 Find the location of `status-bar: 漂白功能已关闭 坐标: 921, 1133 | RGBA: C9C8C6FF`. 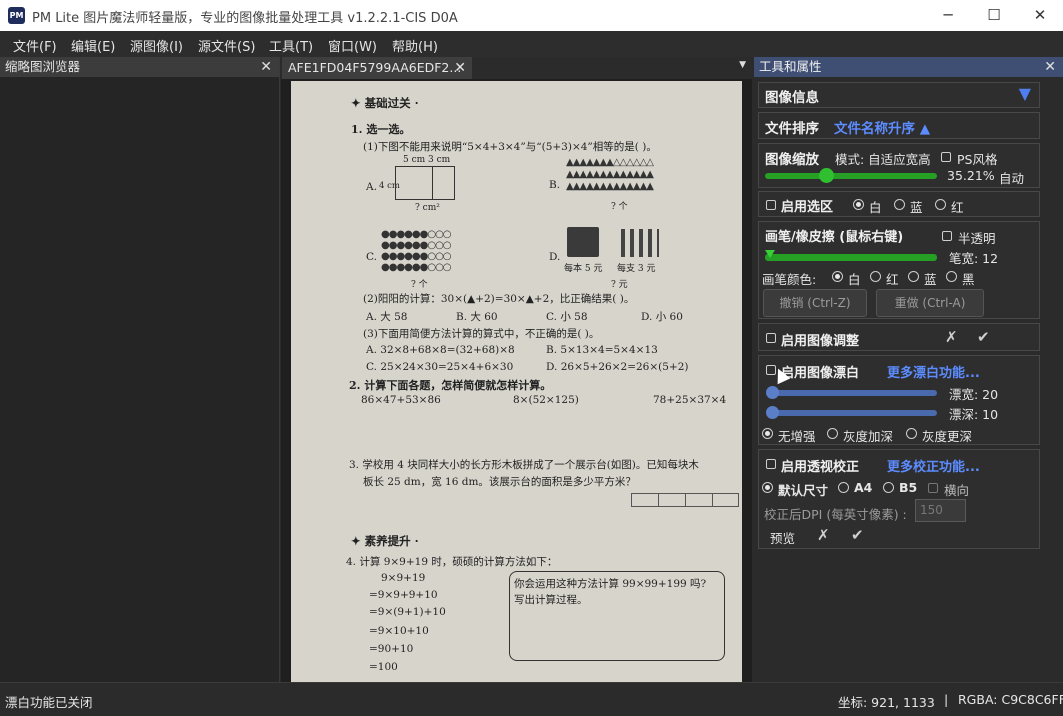

status-bar: 漂白功能已关闭 坐标: 921, 1133 | RGBA: C9C8C6FF is located at coordinates (531, 699).